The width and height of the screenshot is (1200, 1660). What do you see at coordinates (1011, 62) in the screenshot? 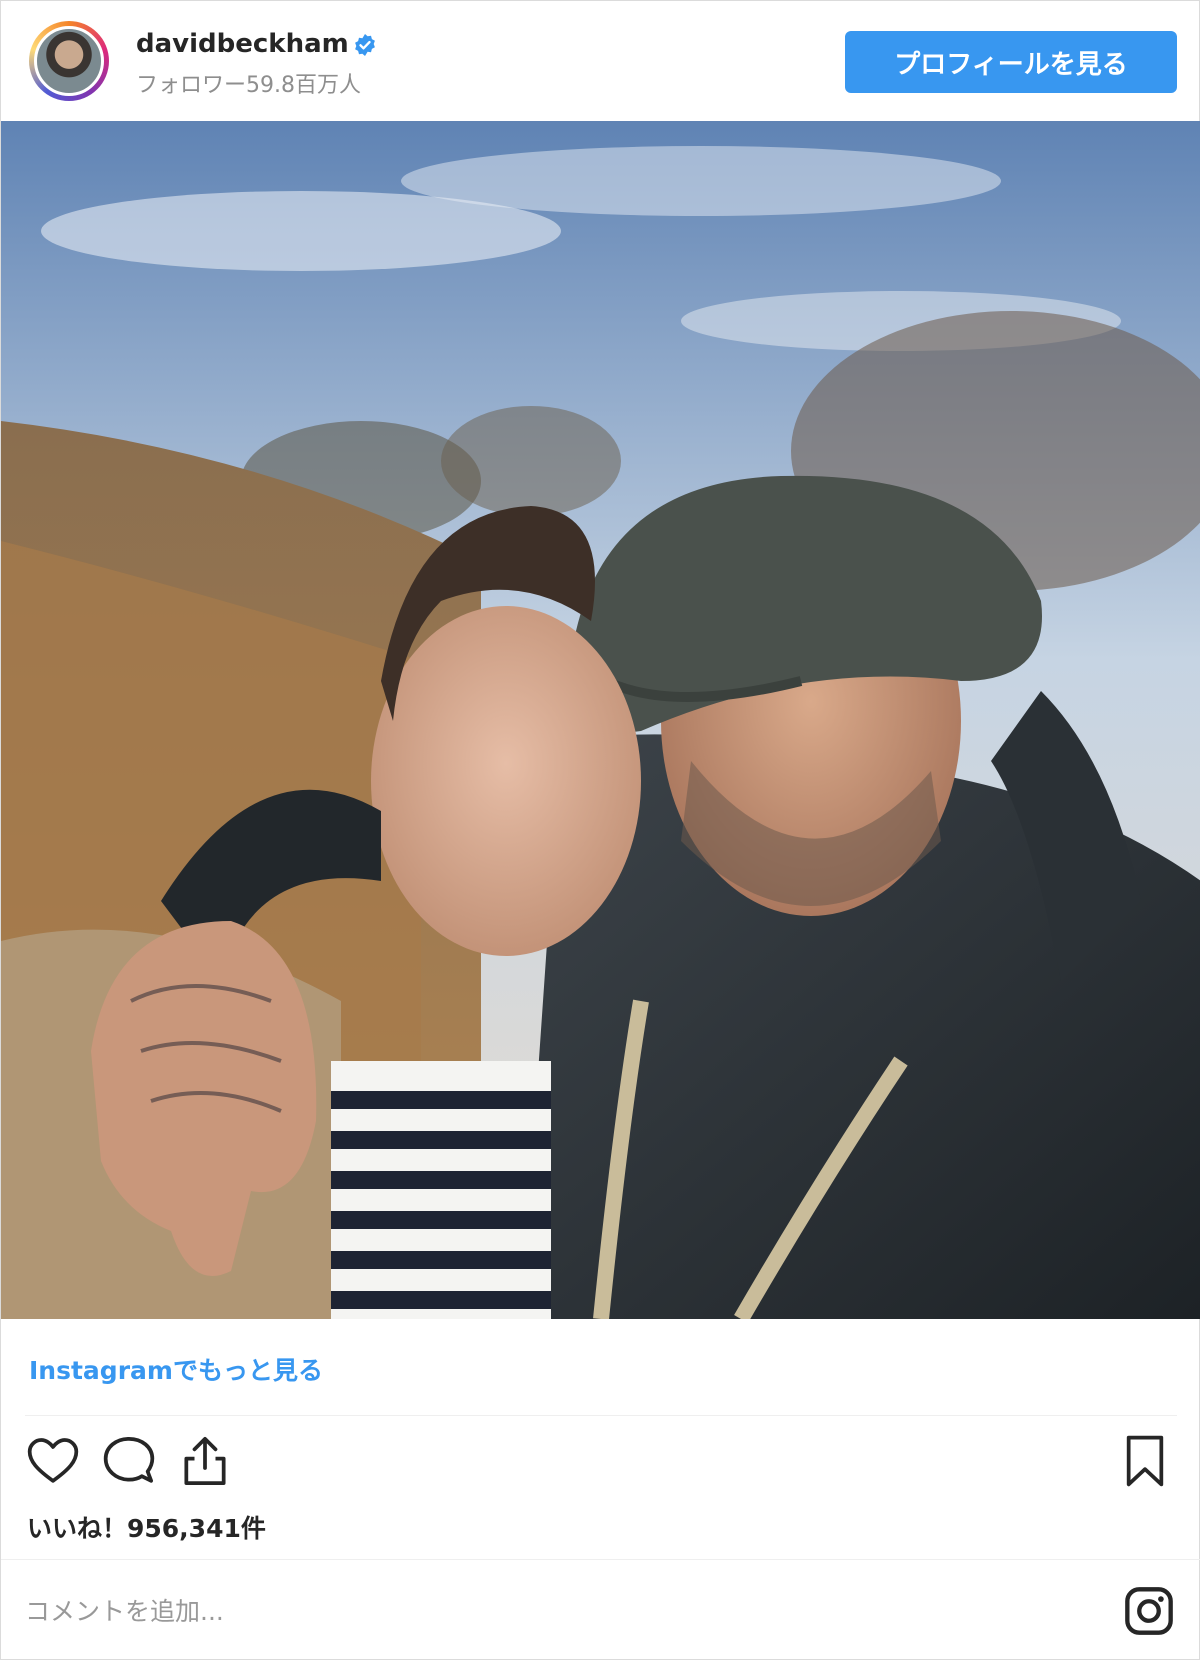
I see `view-profile-button: プロフィールを見る` at bounding box center [1011, 62].